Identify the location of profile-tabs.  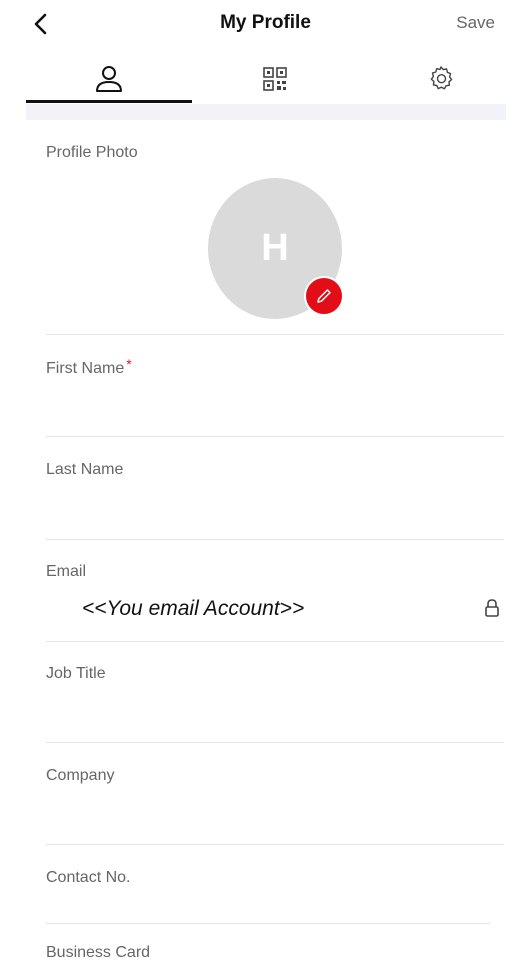
(266, 80).